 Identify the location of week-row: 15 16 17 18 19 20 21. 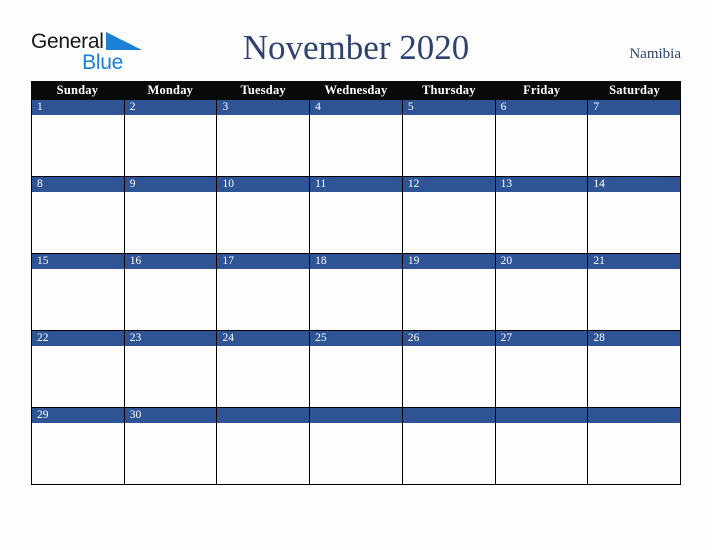
(356, 292).